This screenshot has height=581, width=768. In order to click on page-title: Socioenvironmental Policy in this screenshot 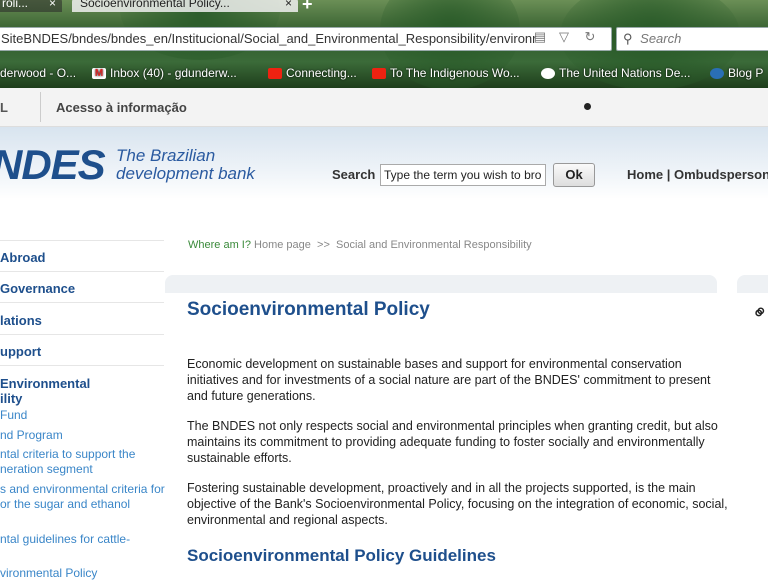, I will do `click(308, 309)`.